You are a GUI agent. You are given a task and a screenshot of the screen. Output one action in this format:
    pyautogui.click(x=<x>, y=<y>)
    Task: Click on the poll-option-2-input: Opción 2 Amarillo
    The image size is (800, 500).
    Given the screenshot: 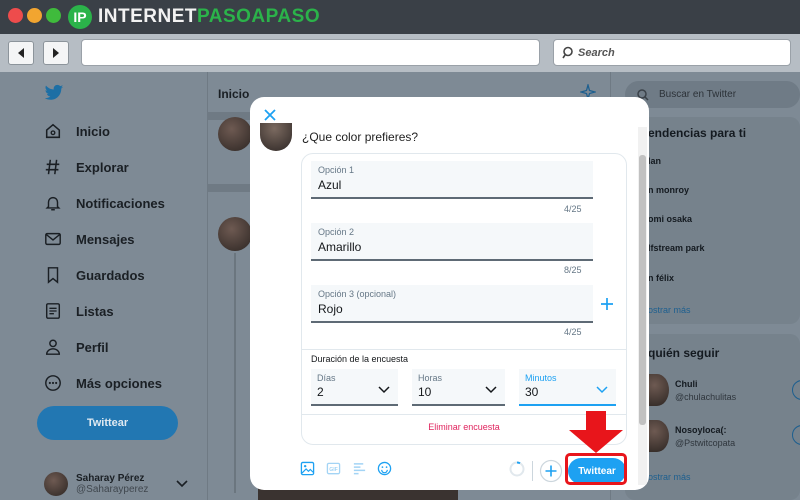 What is the action you would take?
    pyautogui.click(x=452, y=242)
    